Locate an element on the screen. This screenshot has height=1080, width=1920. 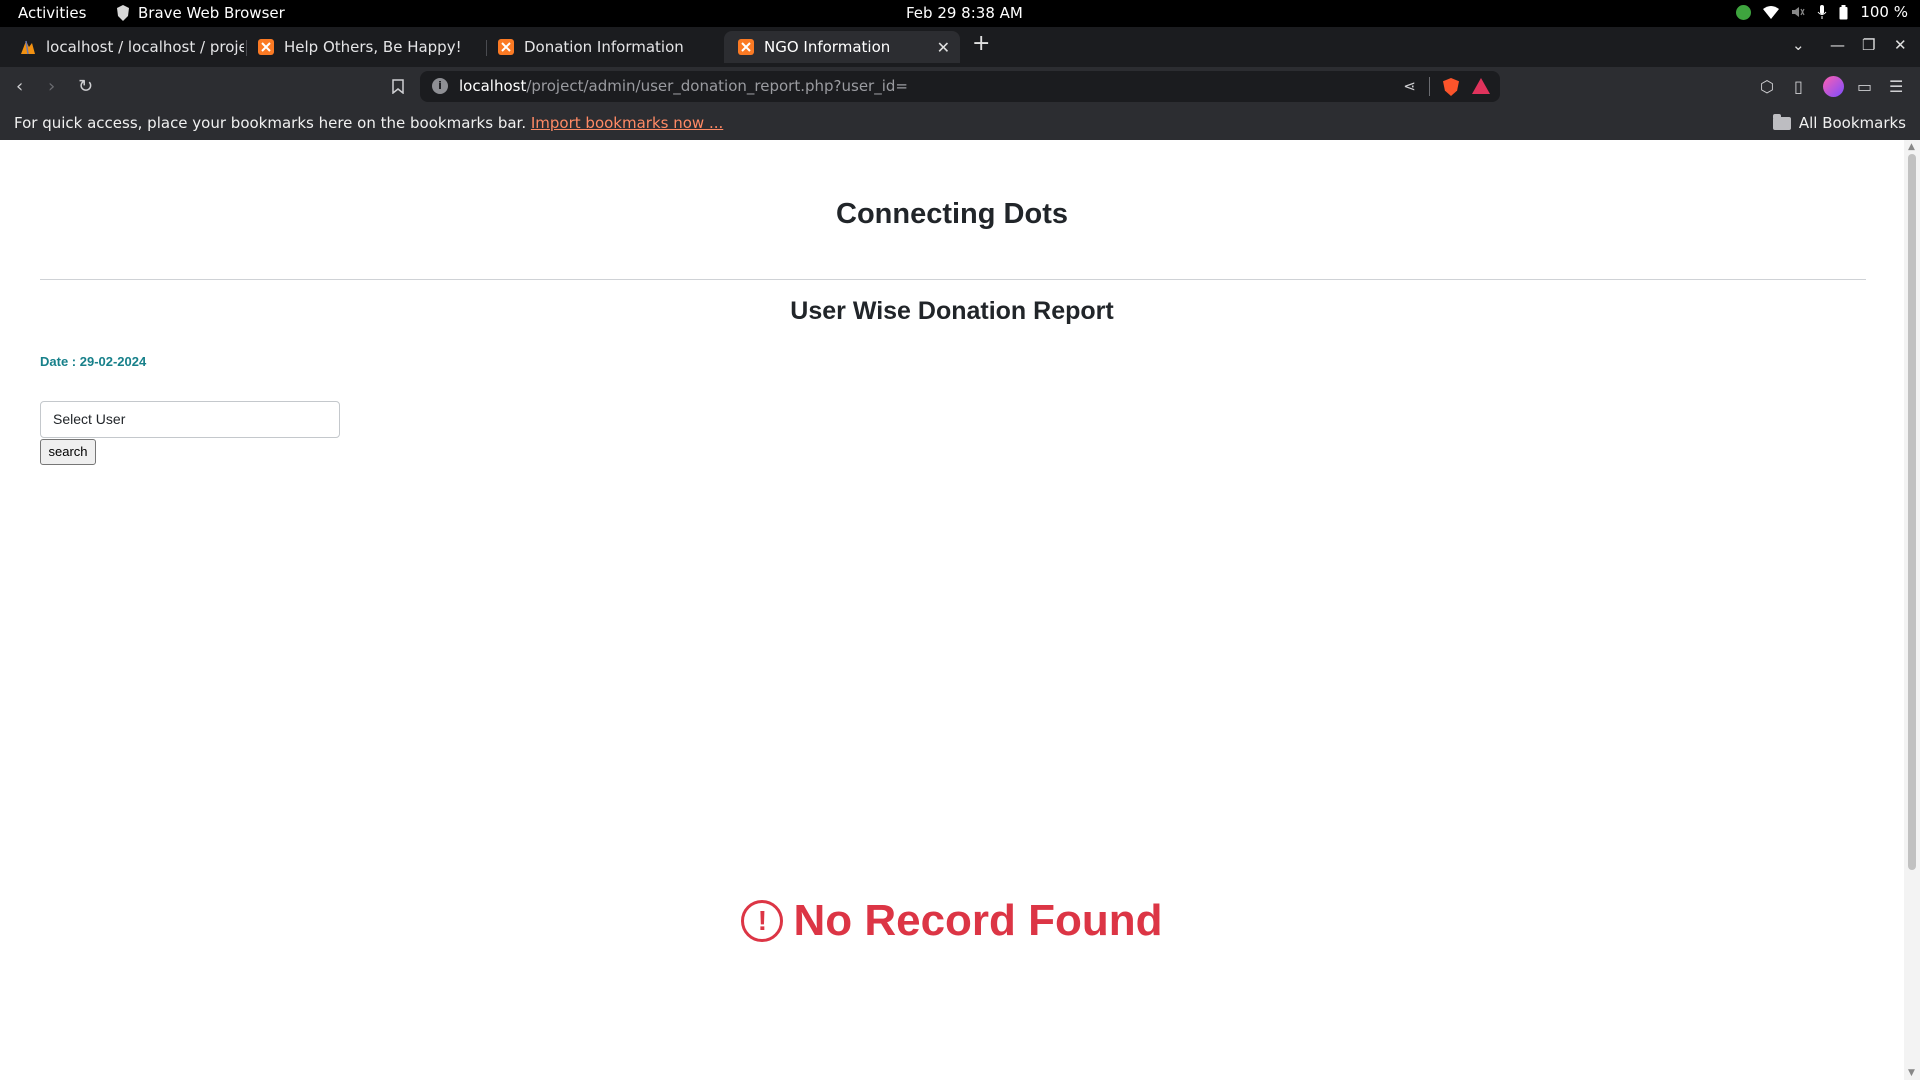
tab-label: localhost / localhost / projec is located at coordinates (145, 47).